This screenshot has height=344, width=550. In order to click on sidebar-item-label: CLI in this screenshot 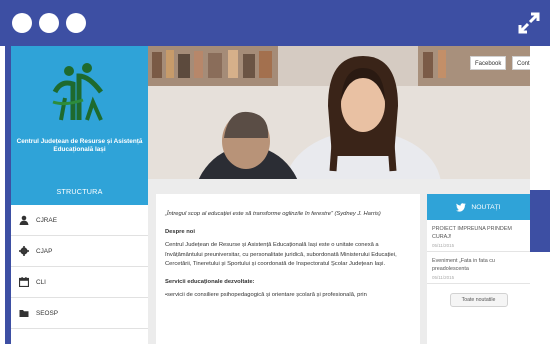, I will do `click(41, 282)`.